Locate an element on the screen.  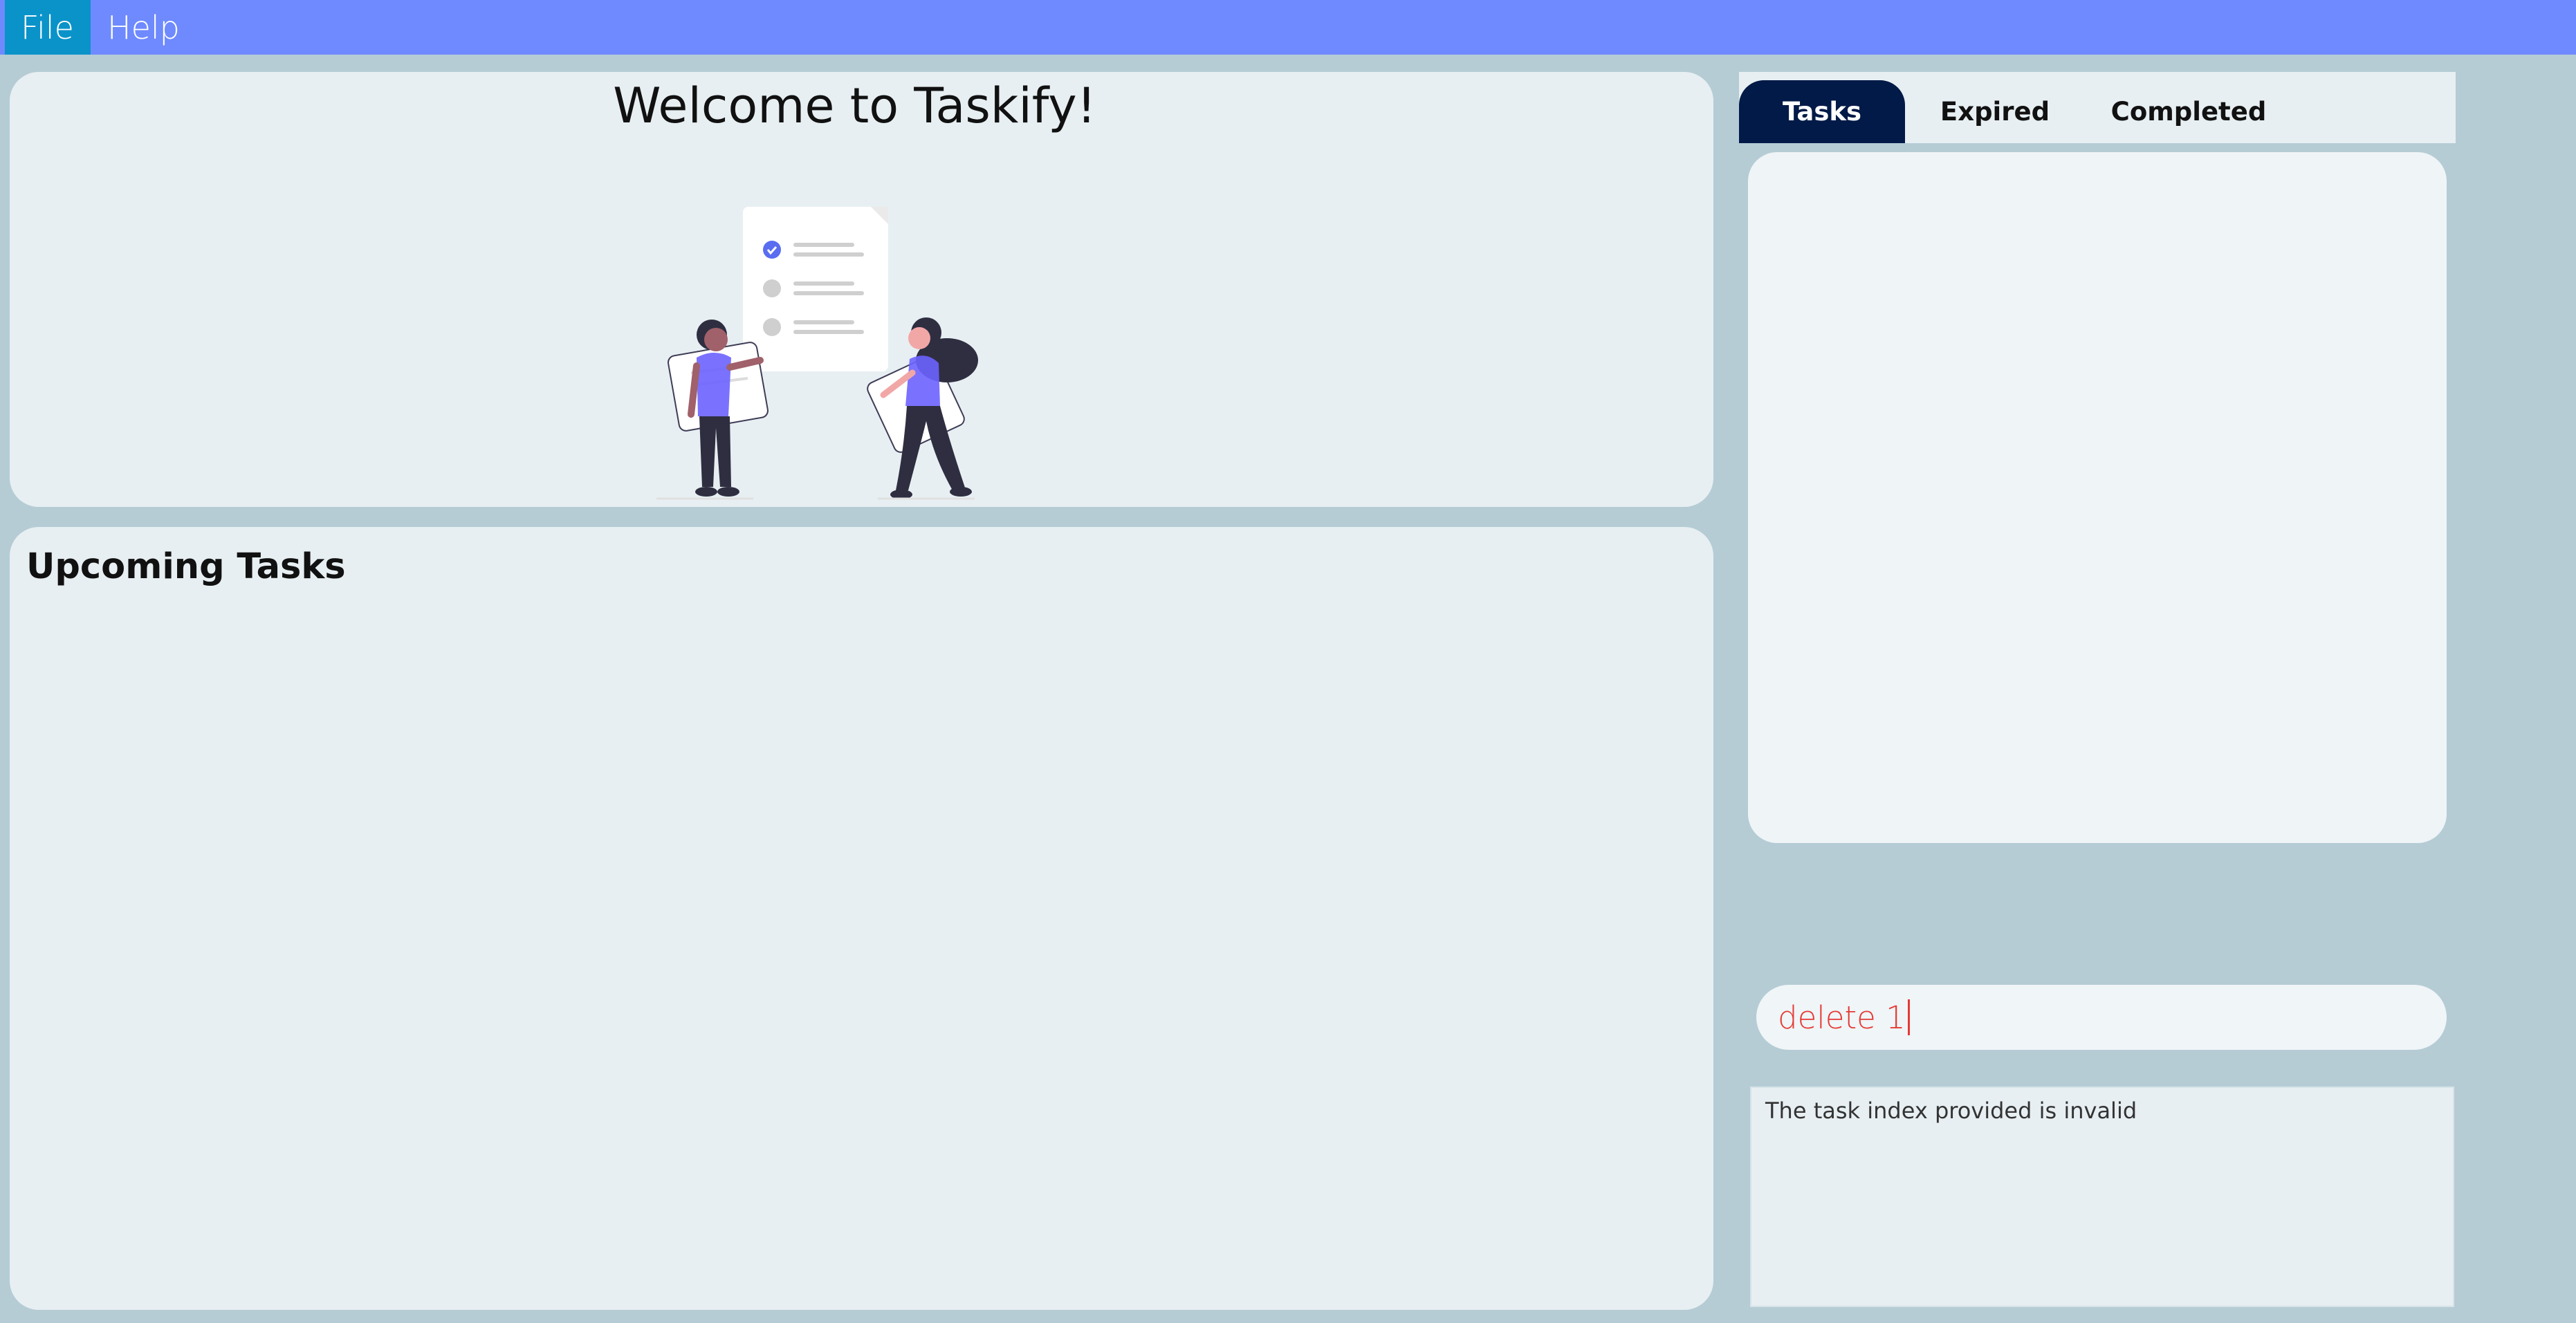
command-input-text: delete 1 is located at coordinates (1844, 1017).